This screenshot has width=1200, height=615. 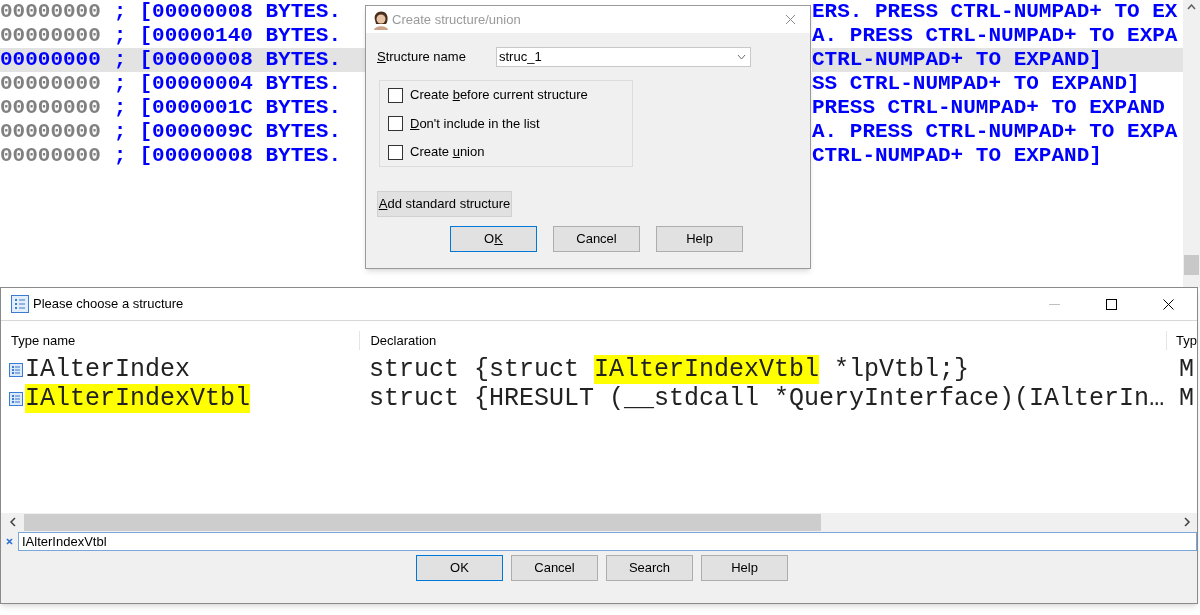 I want to click on column-header: Type name, so click(x=180, y=340).